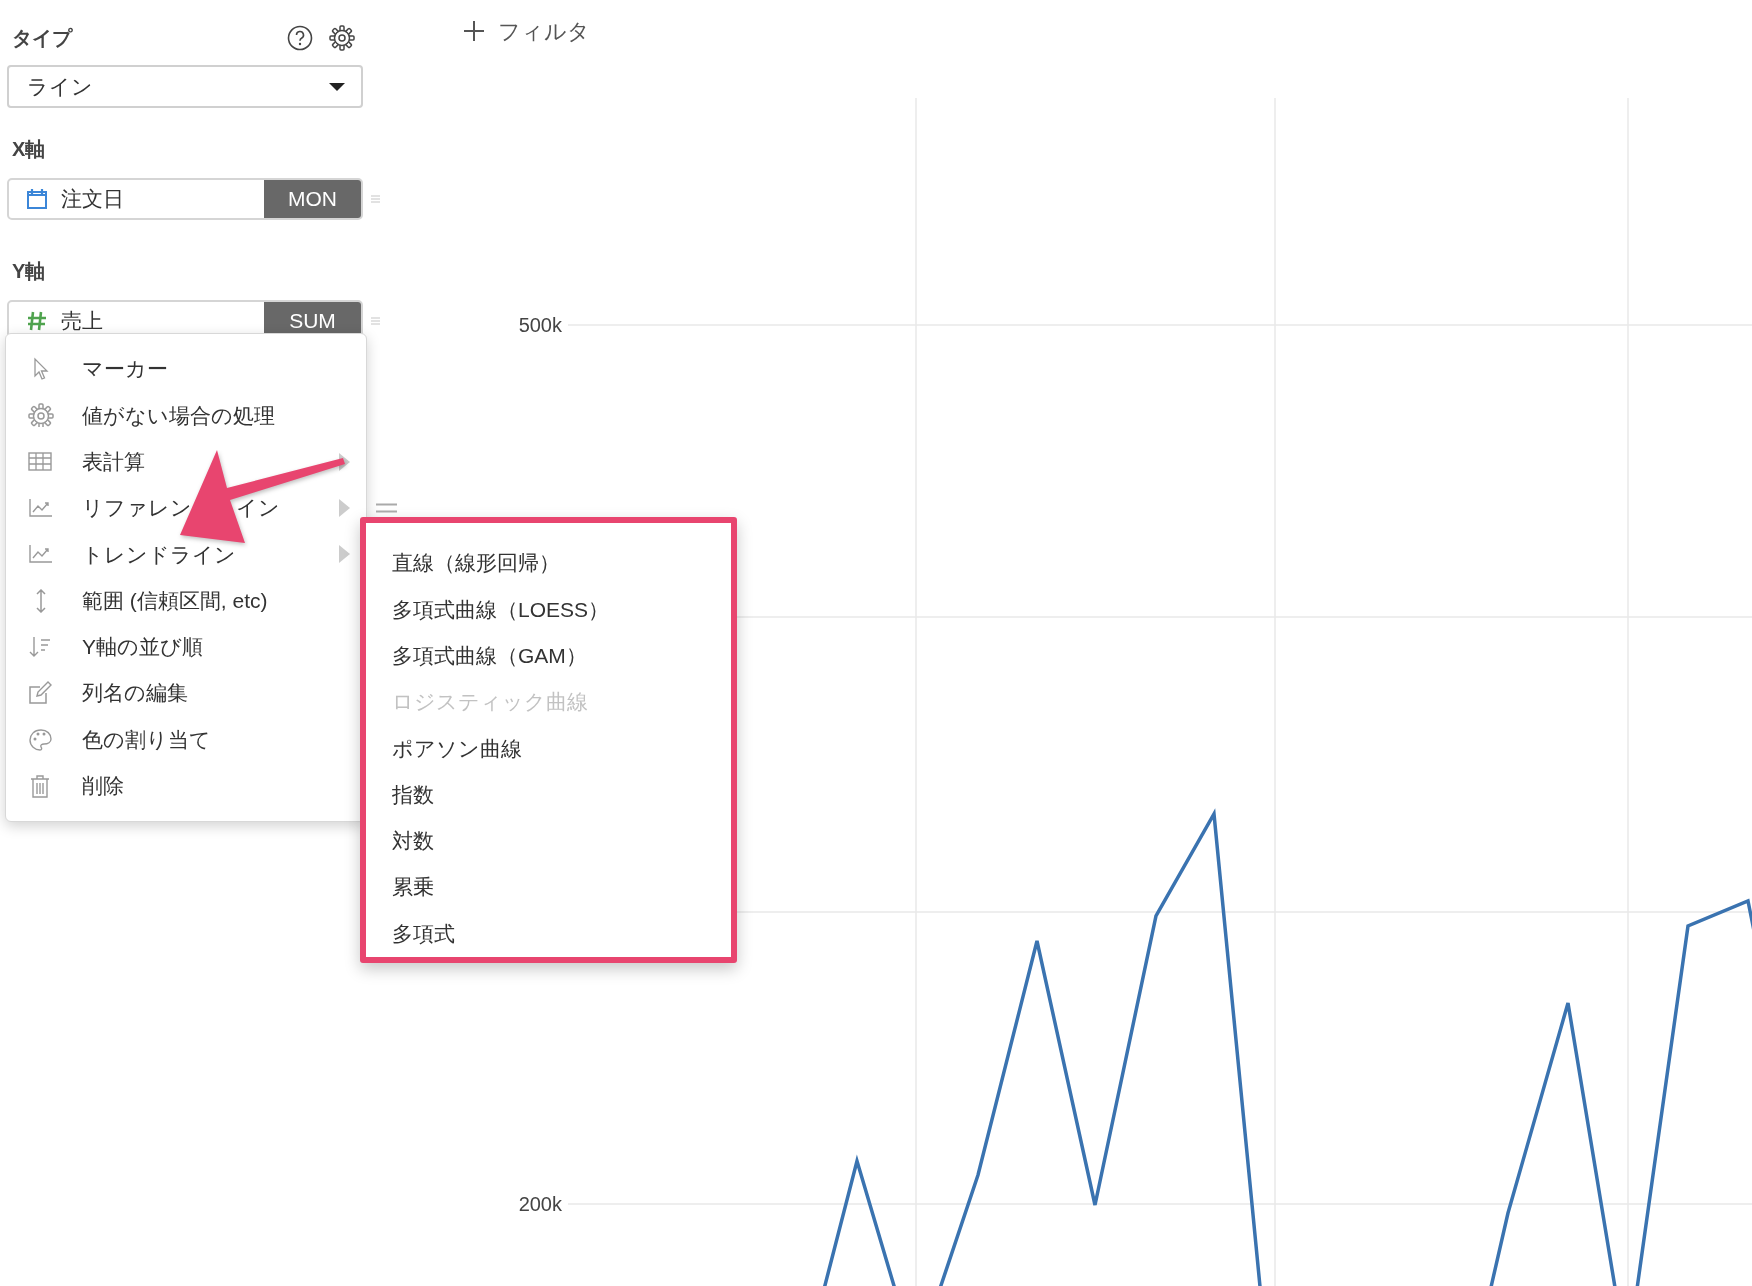 The image size is (1752, 1286). What do you see at coordinates (41, 693) in the screenshot?
I see `edit-icon` at bounding box center [41, 693].